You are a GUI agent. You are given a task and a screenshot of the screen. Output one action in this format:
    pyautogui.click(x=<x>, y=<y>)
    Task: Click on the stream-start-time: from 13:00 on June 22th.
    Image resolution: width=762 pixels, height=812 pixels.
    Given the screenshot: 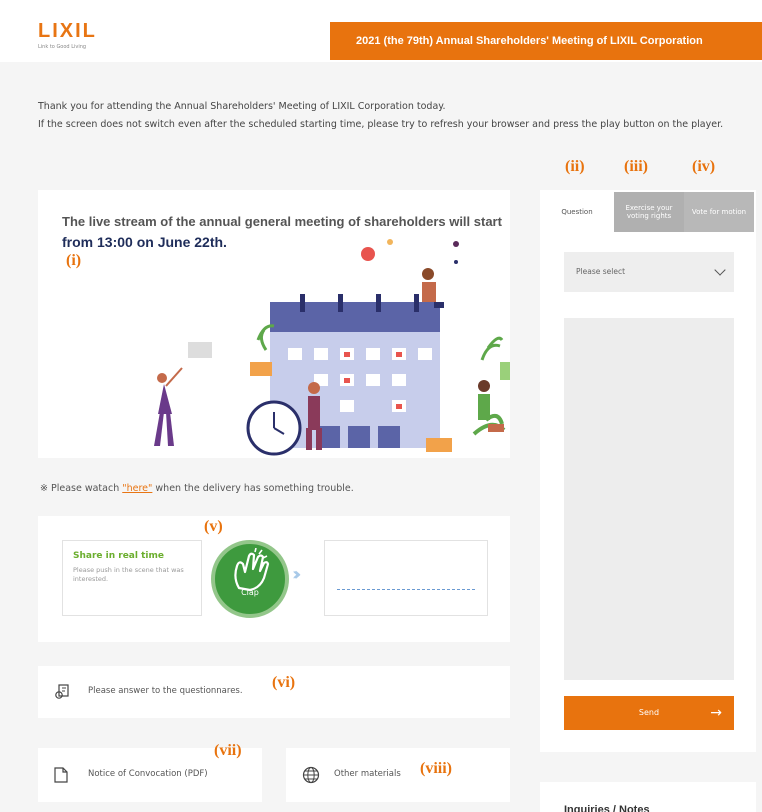 What is the action you would take?
    pyautogui.click(x=144, y=242)
    